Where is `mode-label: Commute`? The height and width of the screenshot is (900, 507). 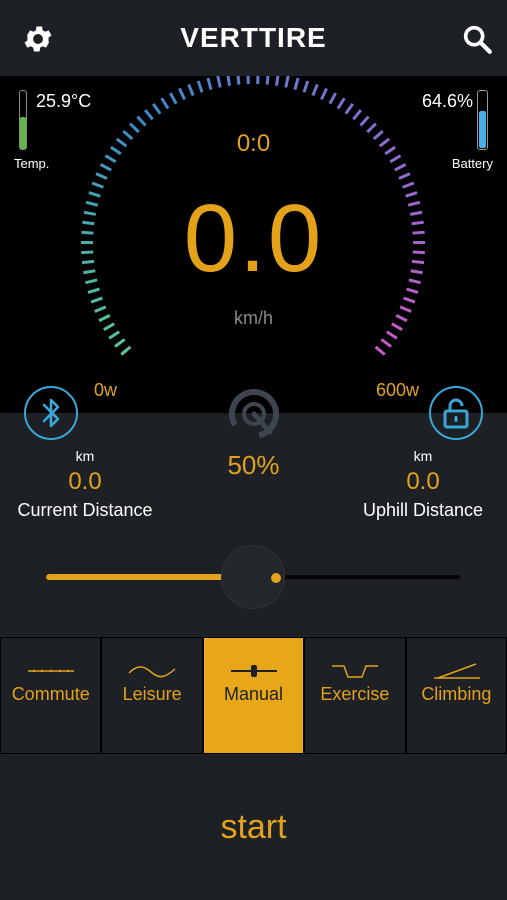 mode-label: Commute is located at coordinates (50, 694).